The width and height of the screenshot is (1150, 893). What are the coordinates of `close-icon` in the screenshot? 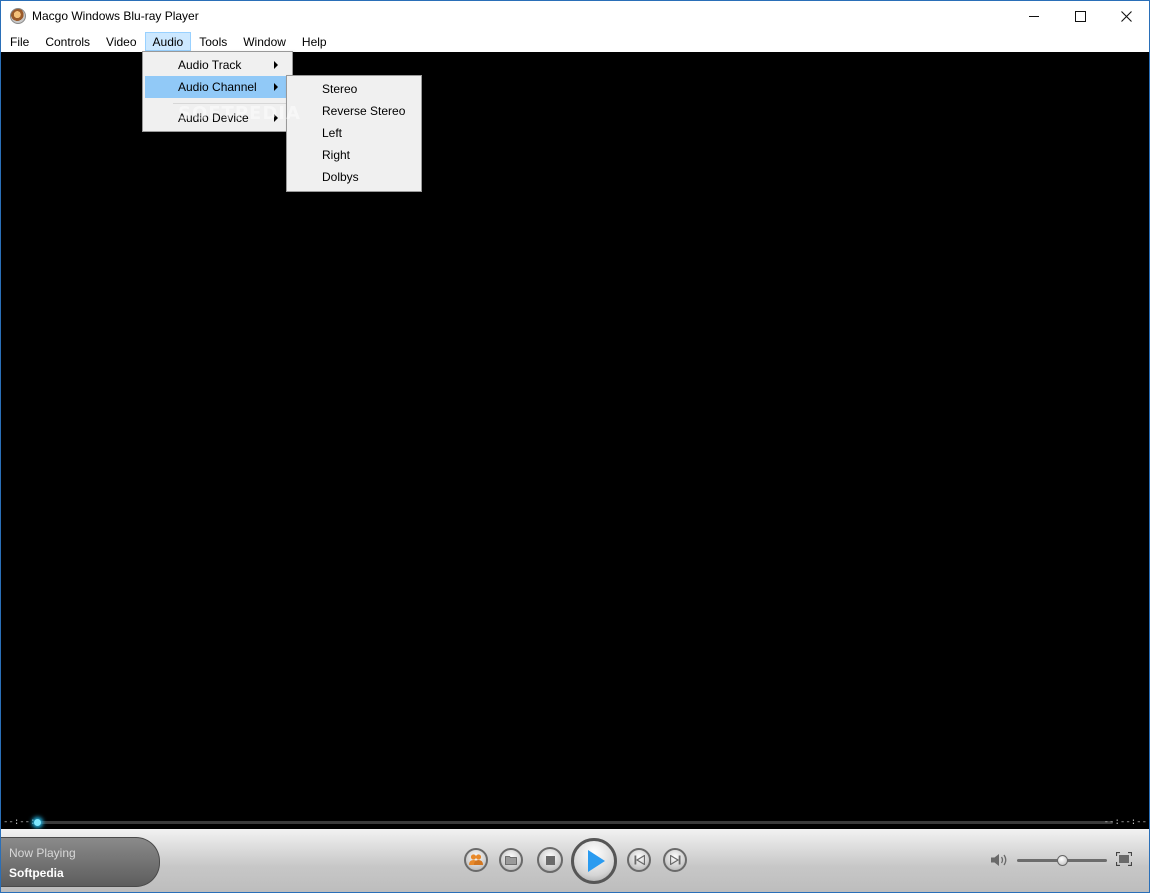 It's located at (1126, 16).